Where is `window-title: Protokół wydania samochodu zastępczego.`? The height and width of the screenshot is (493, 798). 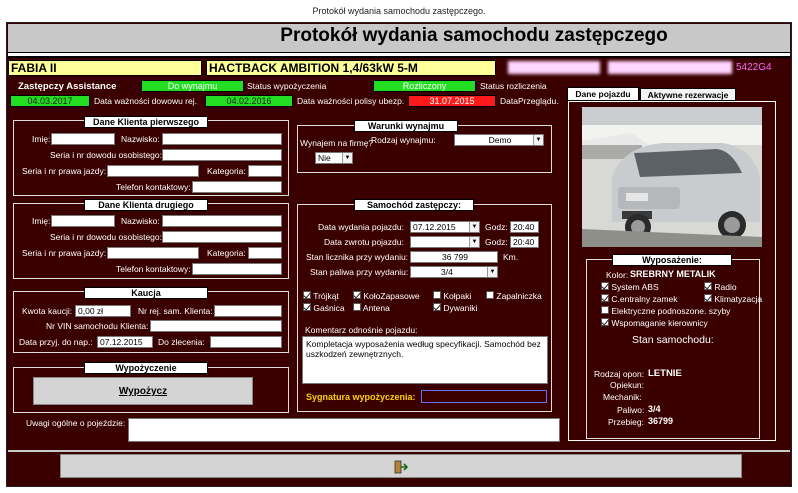 window-title: Protokół wydania samochodu zastępczego. is located at coordinates (399, 11).